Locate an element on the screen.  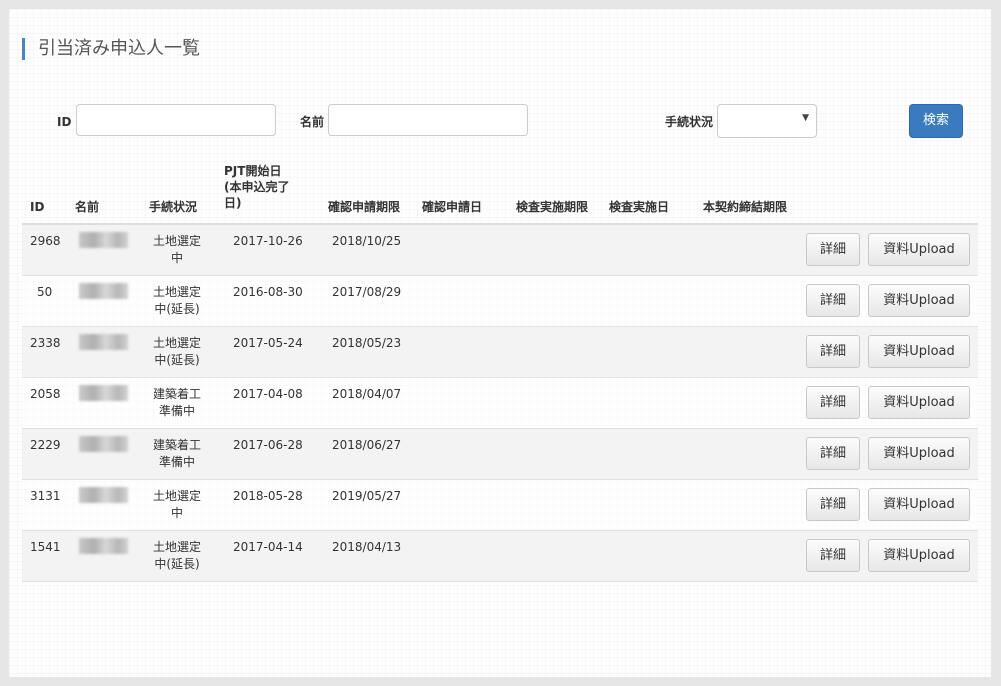
header-pjt-start: PJT開始日 (本申込完了 日) is located at coordinates (257, 187).